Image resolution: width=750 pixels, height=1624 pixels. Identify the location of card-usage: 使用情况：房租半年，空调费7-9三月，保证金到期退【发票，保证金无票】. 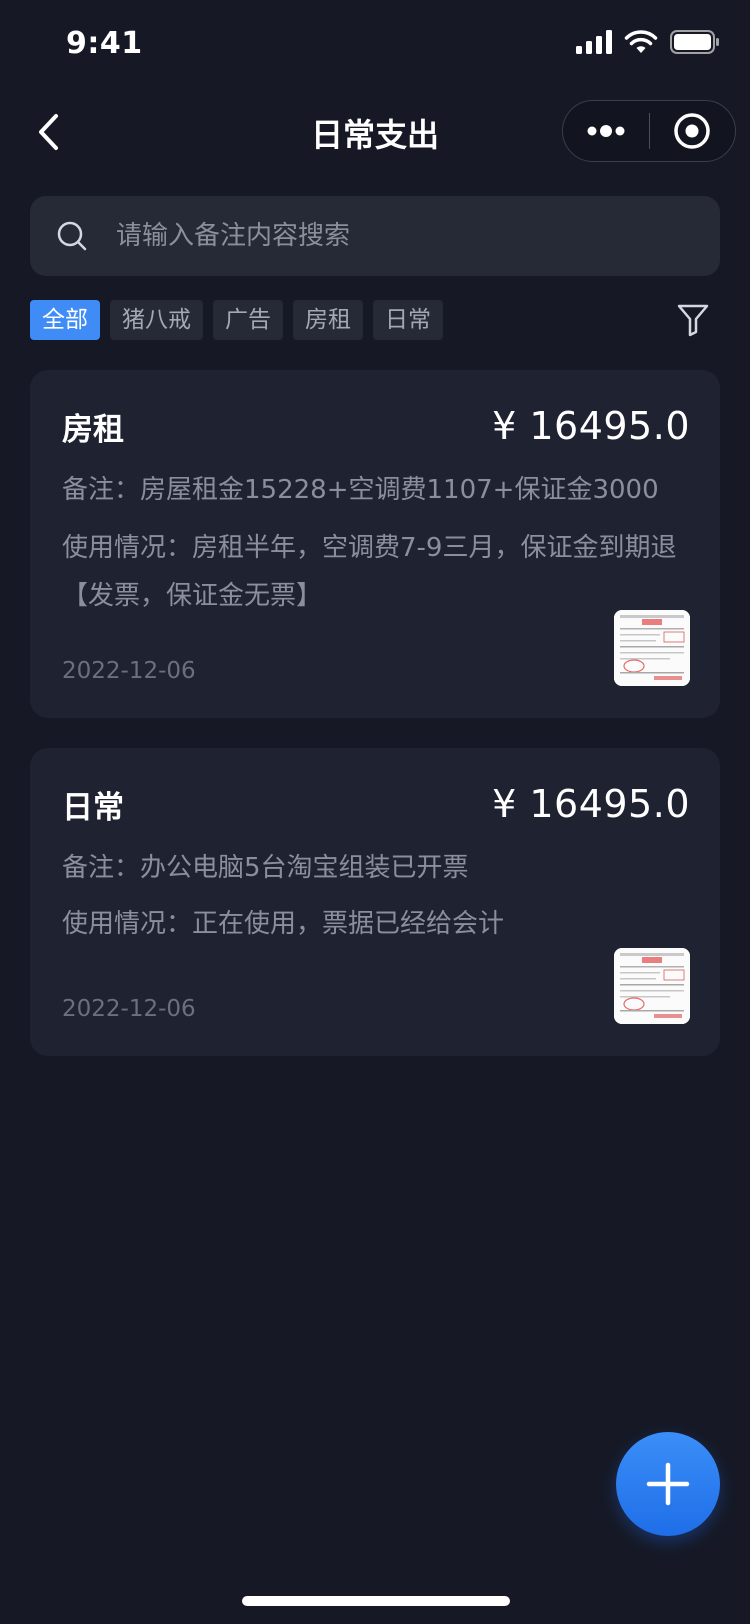
(369, 572).